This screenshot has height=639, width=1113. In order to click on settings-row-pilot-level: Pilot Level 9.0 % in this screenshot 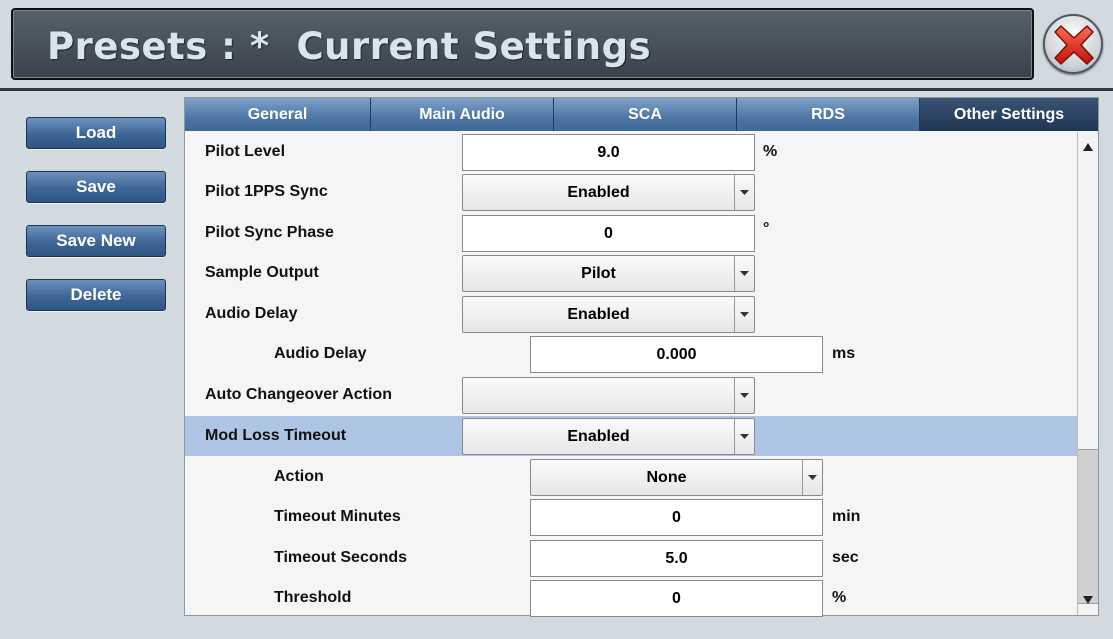, I will do `click(631, 152)`.